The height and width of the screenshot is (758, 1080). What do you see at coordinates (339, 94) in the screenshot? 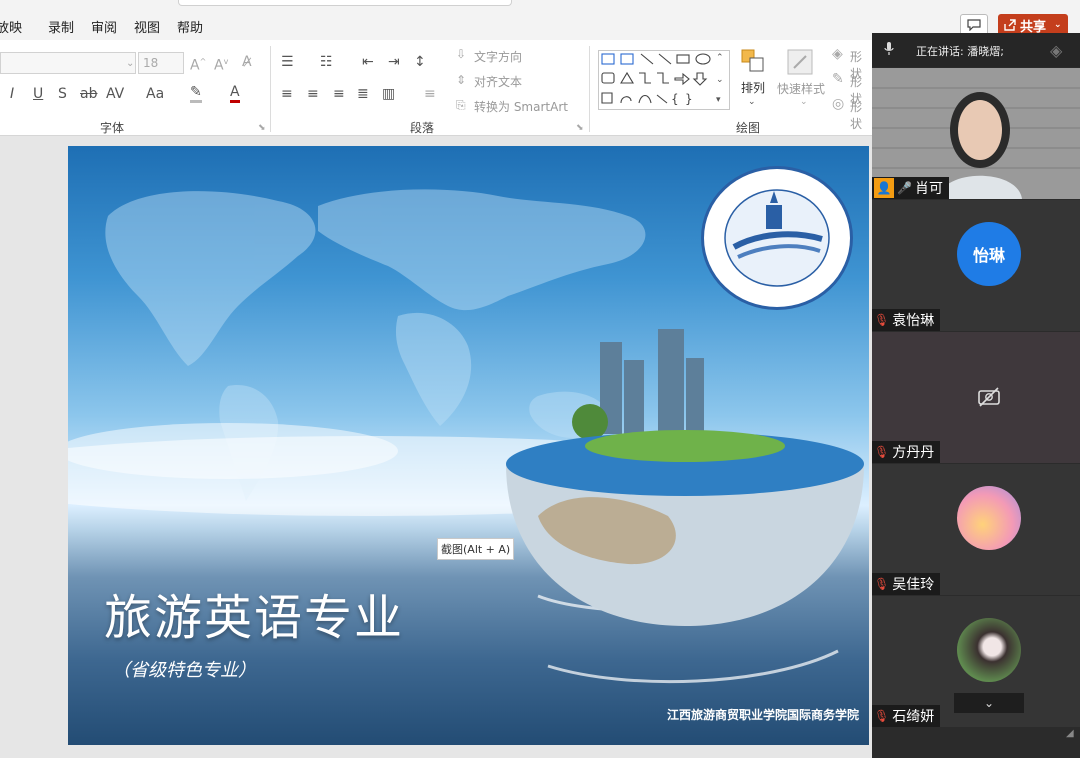
I see `align-right-icon: ≡` at bounding box center [339, 94].